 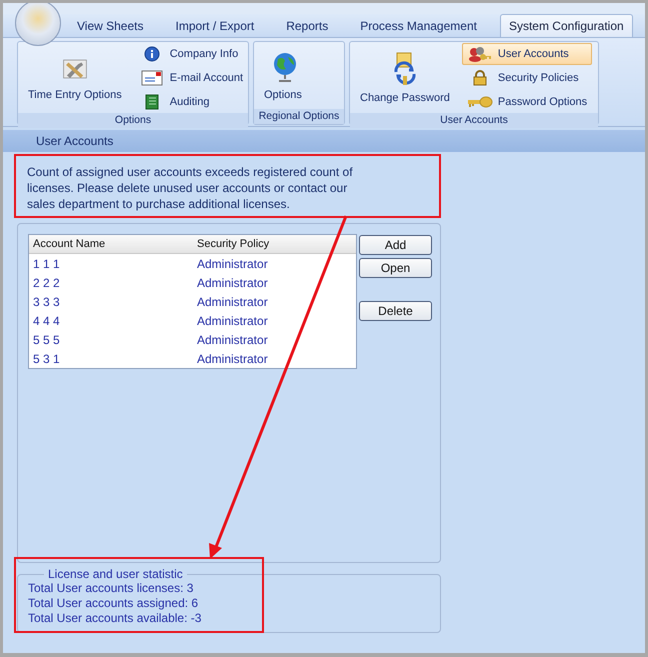 I want to click on users-icon, so click(x=479, y=54).